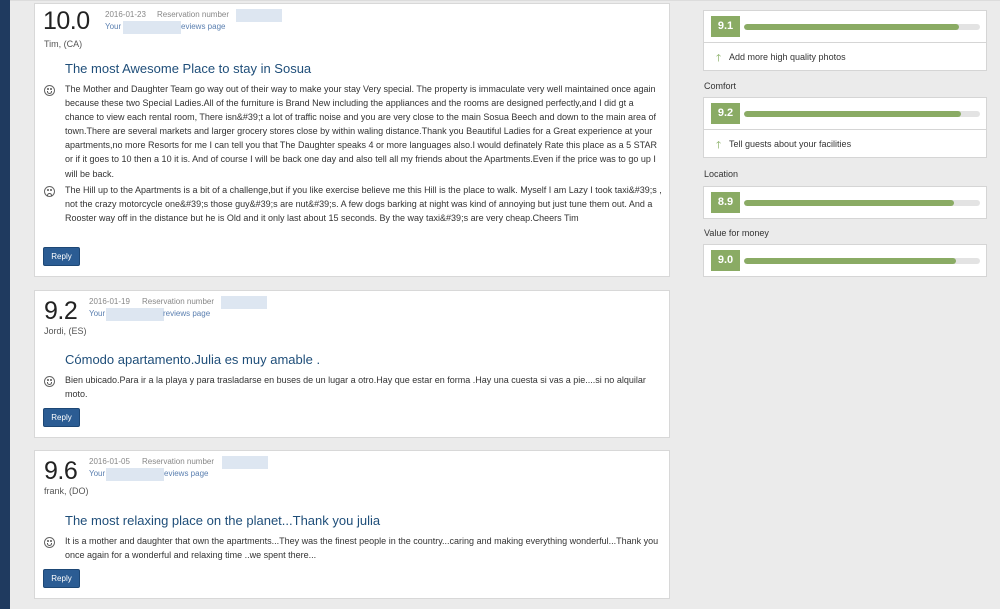 Image resolution: width=1000 pixels, height=609 pixels. What do you see at coordinates (66, 21) in the screenshot?
I see `review-score: 10.0` at bounding box center [66, 21].